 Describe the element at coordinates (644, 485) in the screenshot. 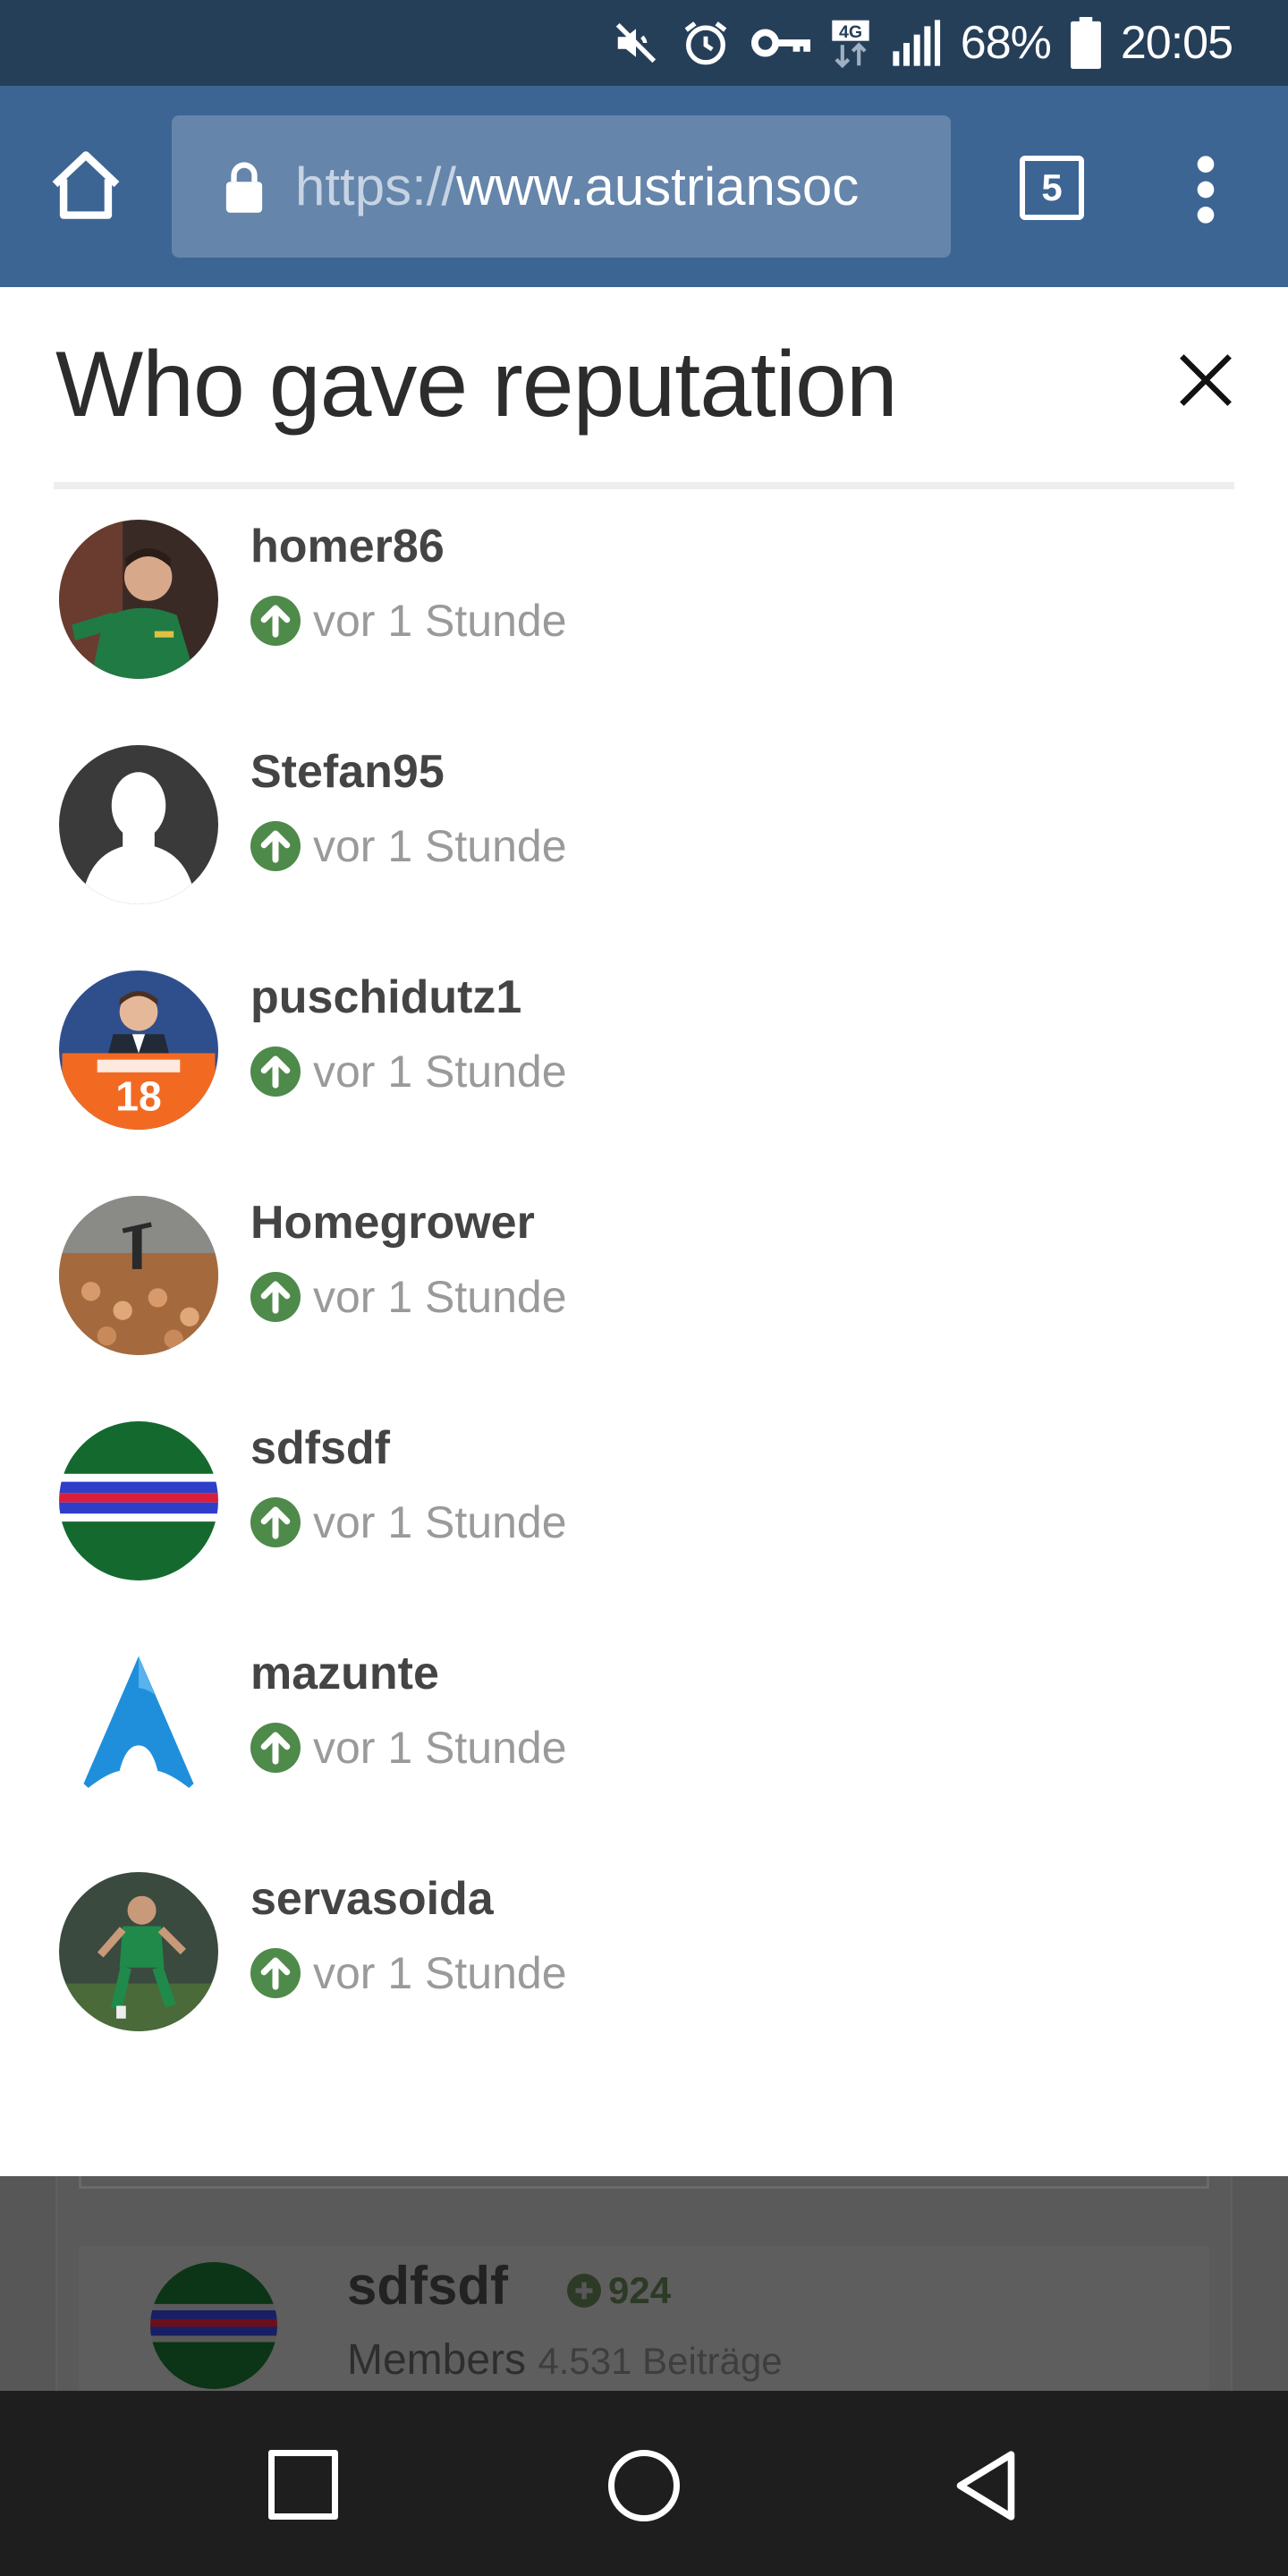

I see `modal-divider` at that location.